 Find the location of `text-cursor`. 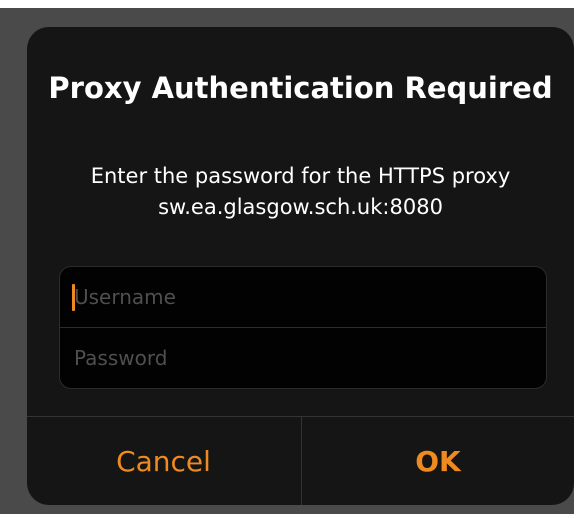

text-cursor is located at coordinates (73, 297).